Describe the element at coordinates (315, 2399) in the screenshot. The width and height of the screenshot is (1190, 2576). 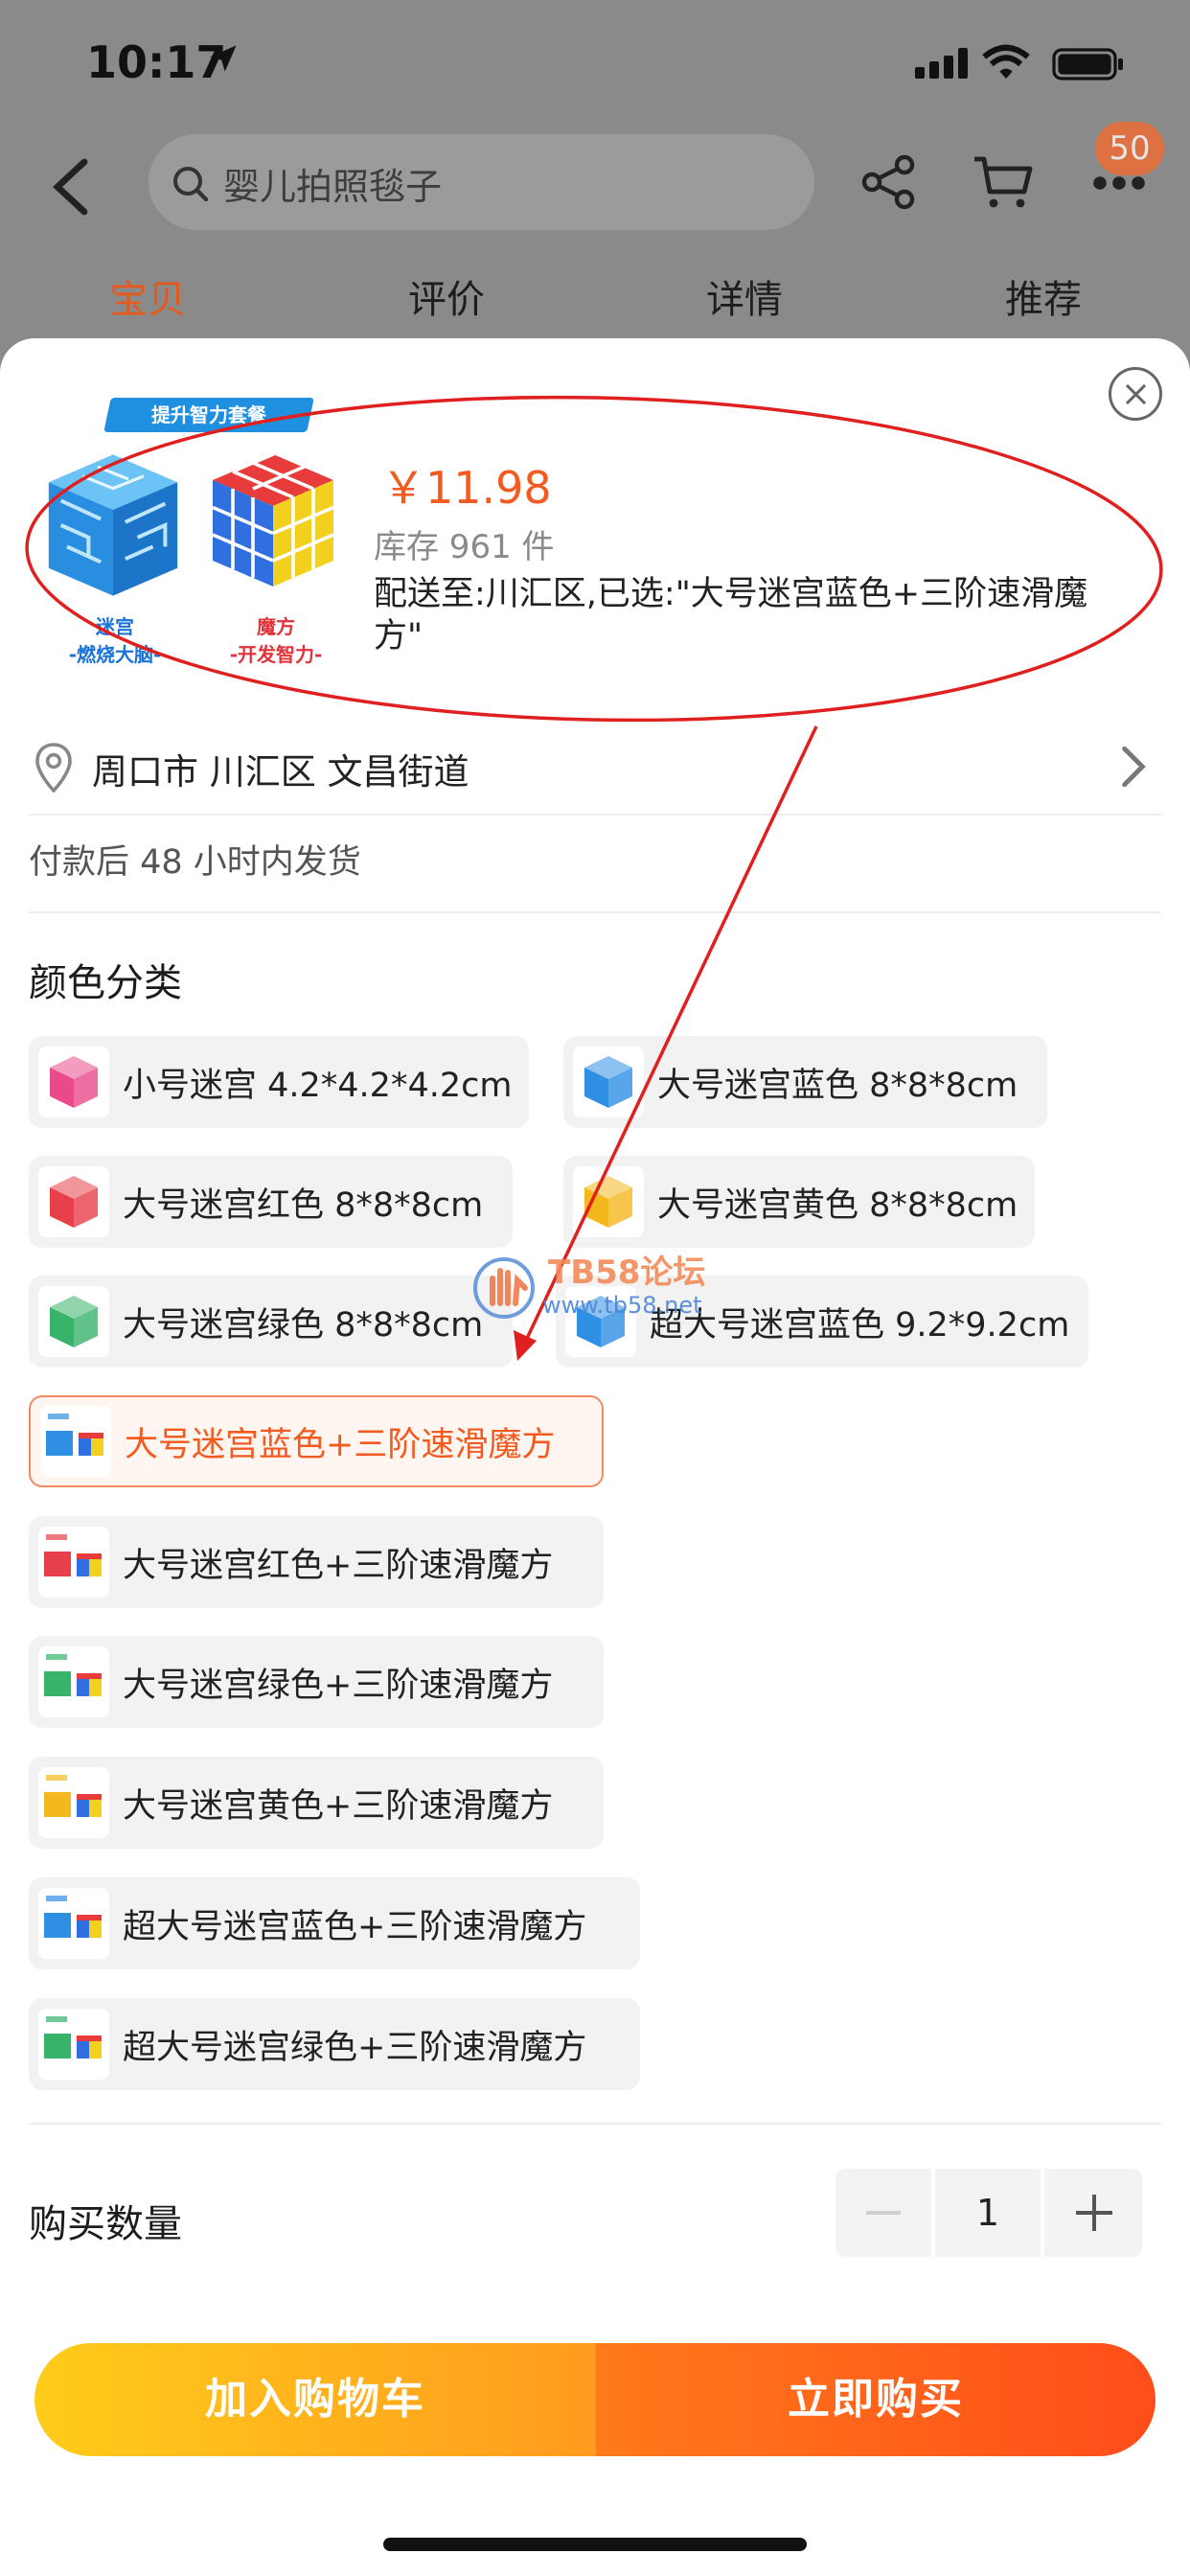
I see `add-to-cart-button: 加入购物车` at that location.